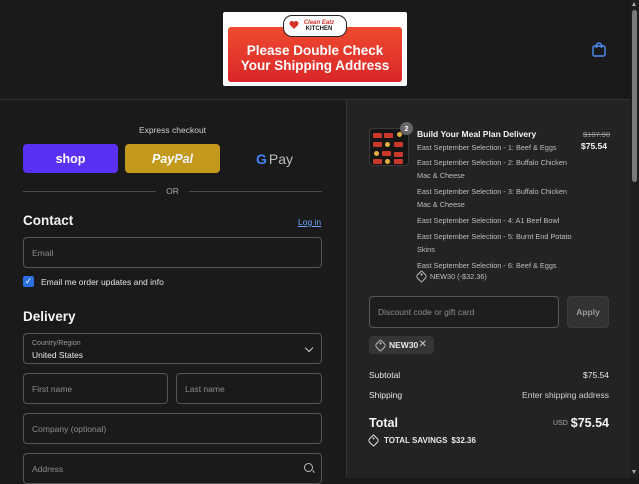 This screenshot has height=484, width=639. Describe the element at coordinates (69, 428) in the screenshot. I see `company-placeholder: Company (optional)` at that location.